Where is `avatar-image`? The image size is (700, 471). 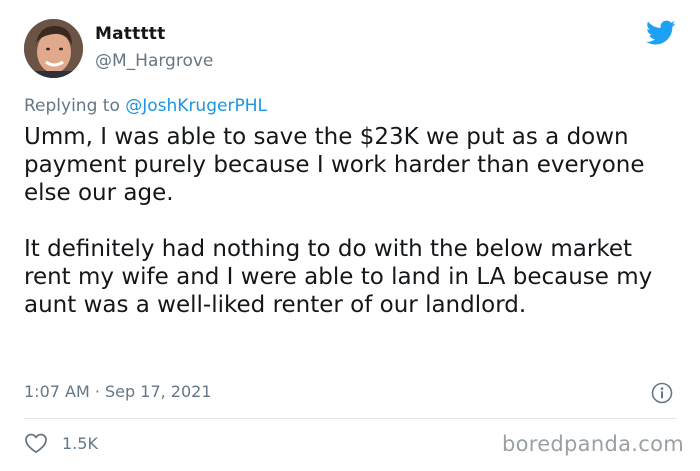 avatar-image is located at coordinates (53, 48).